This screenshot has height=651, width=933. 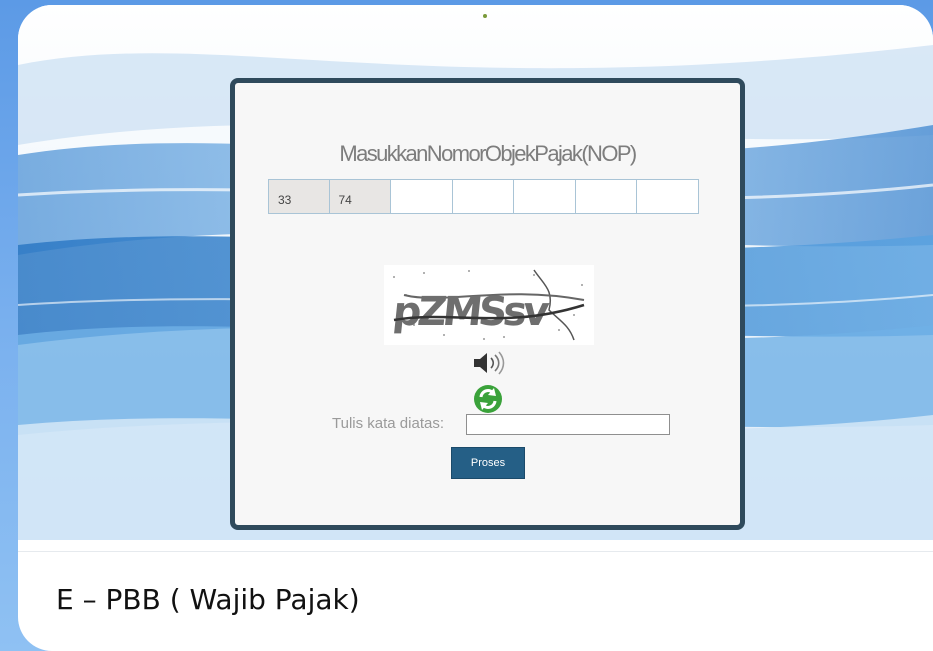 I want to click on refresh-icon, so click(x=488, y=399).